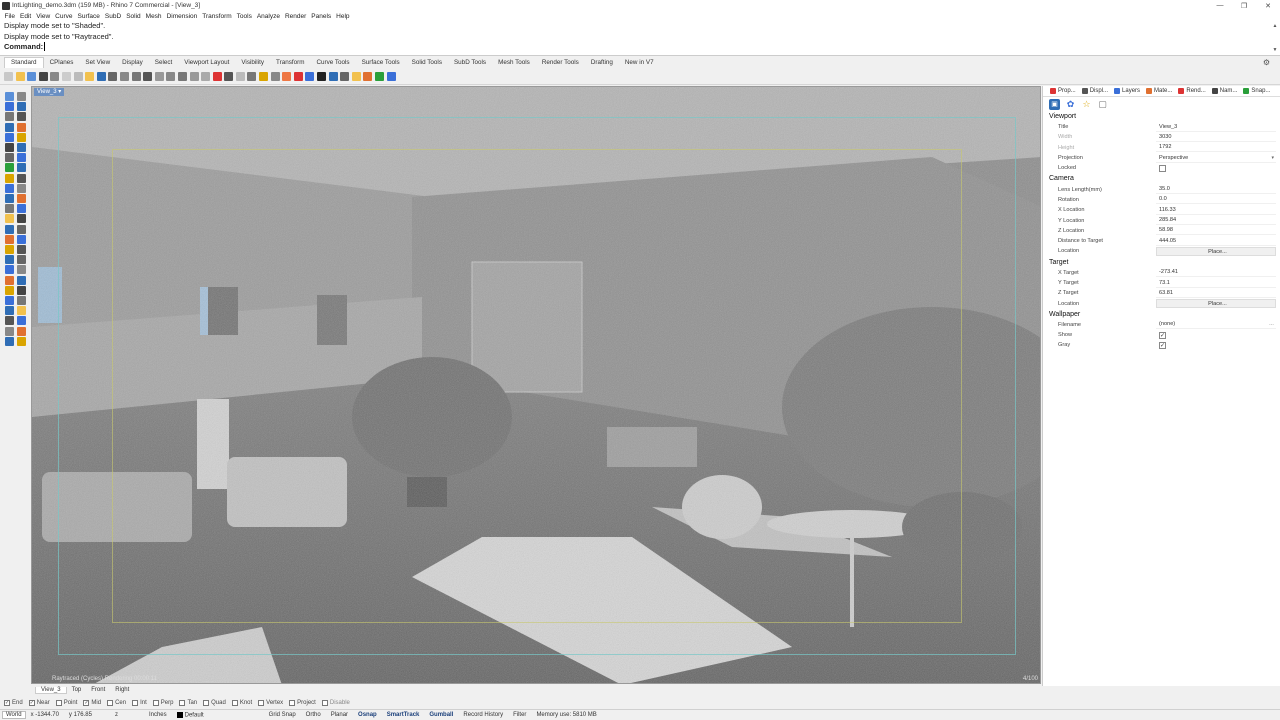  I want to click on lens-length-field: 35.0, so click(1216, 190).